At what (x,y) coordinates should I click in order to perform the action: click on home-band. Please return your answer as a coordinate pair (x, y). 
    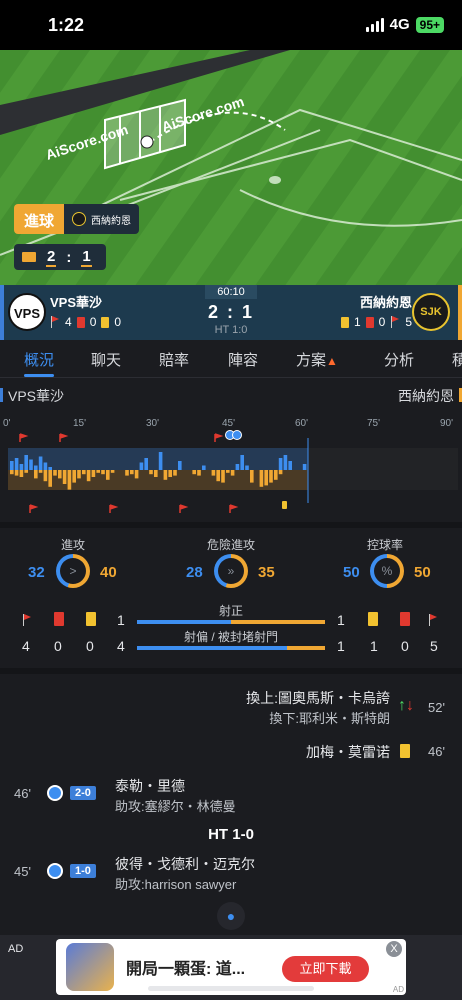
    Looking at the image, I should click on (158, 459).